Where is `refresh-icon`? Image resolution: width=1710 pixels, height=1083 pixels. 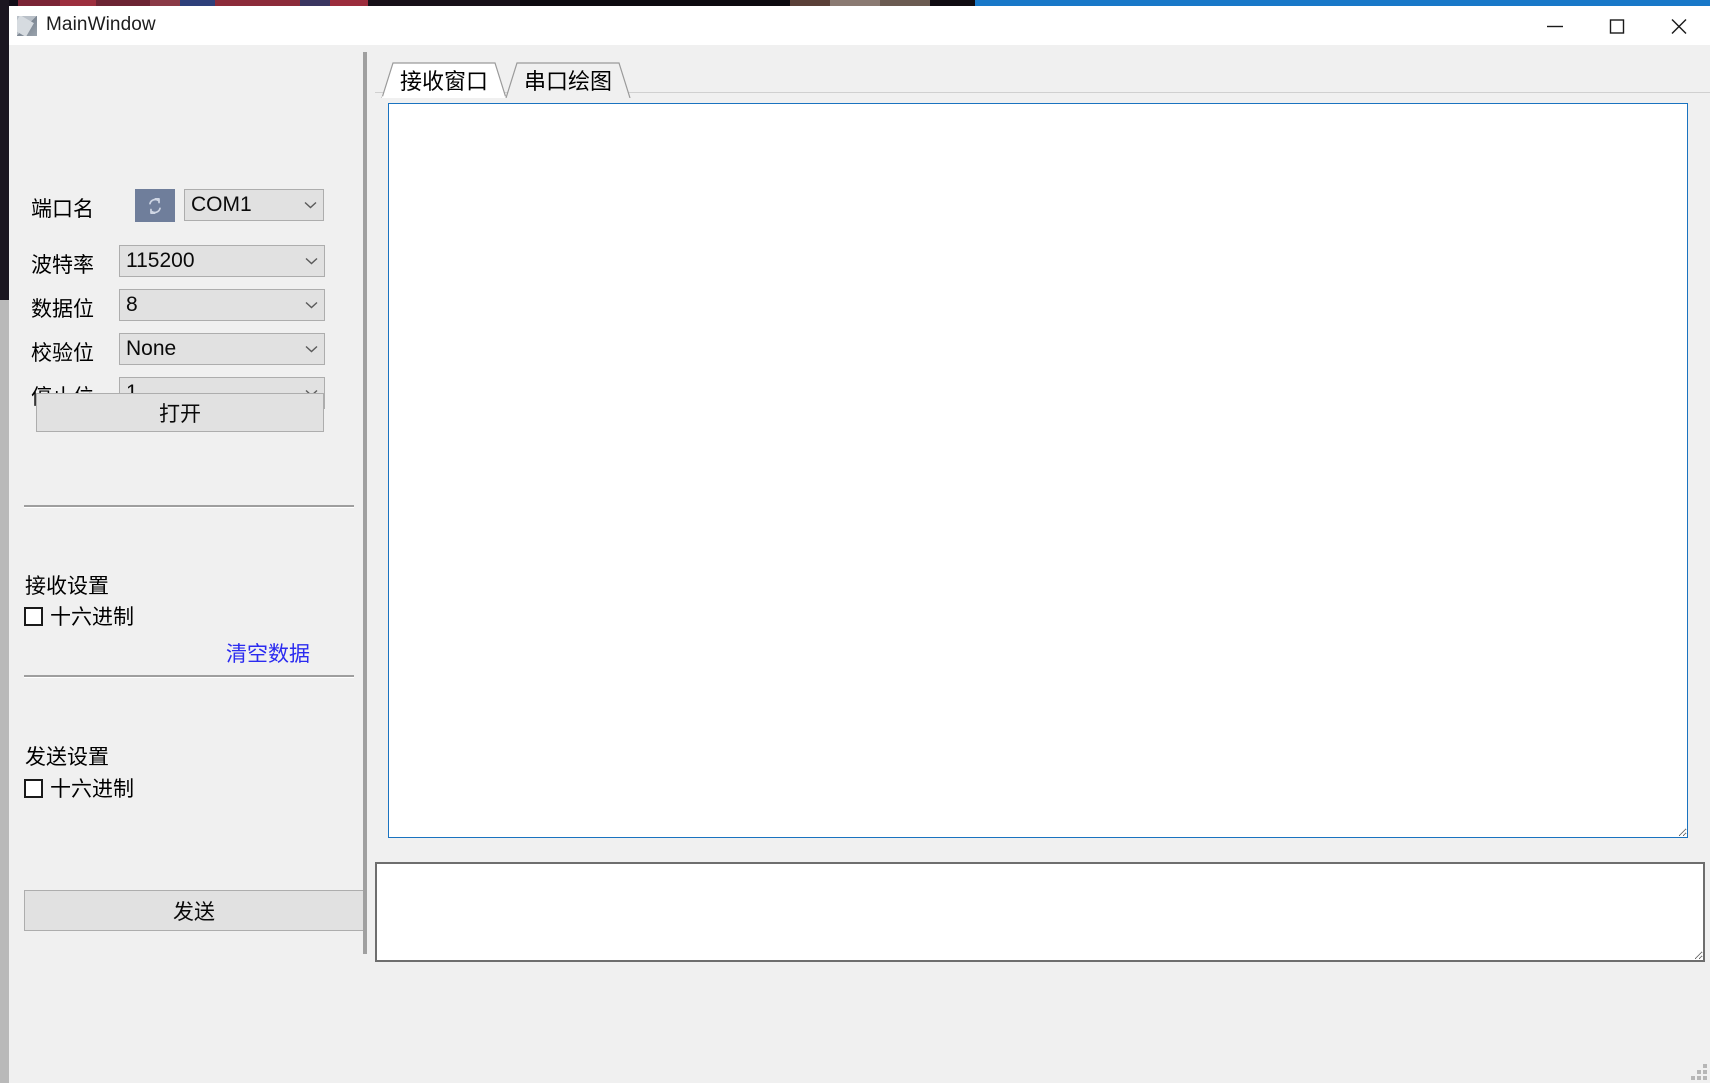
refresh-icon is located at coordinates (155, 205).